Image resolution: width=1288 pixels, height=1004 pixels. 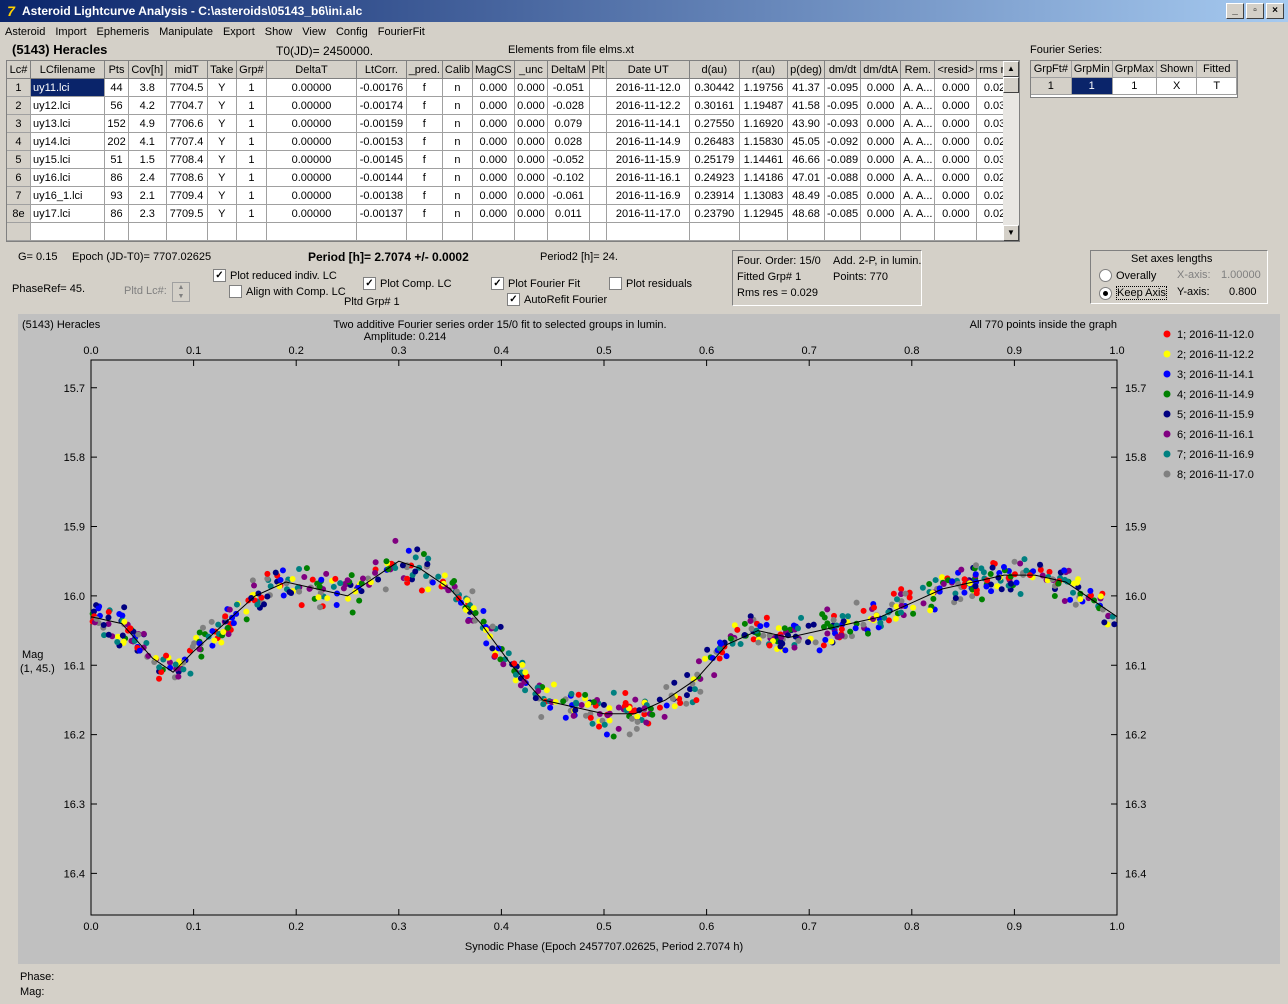 What do you see at coordinates (1134, 86) in the screenshot?
I see `fourier-cell: 1` at bounding box center [1134, 86].